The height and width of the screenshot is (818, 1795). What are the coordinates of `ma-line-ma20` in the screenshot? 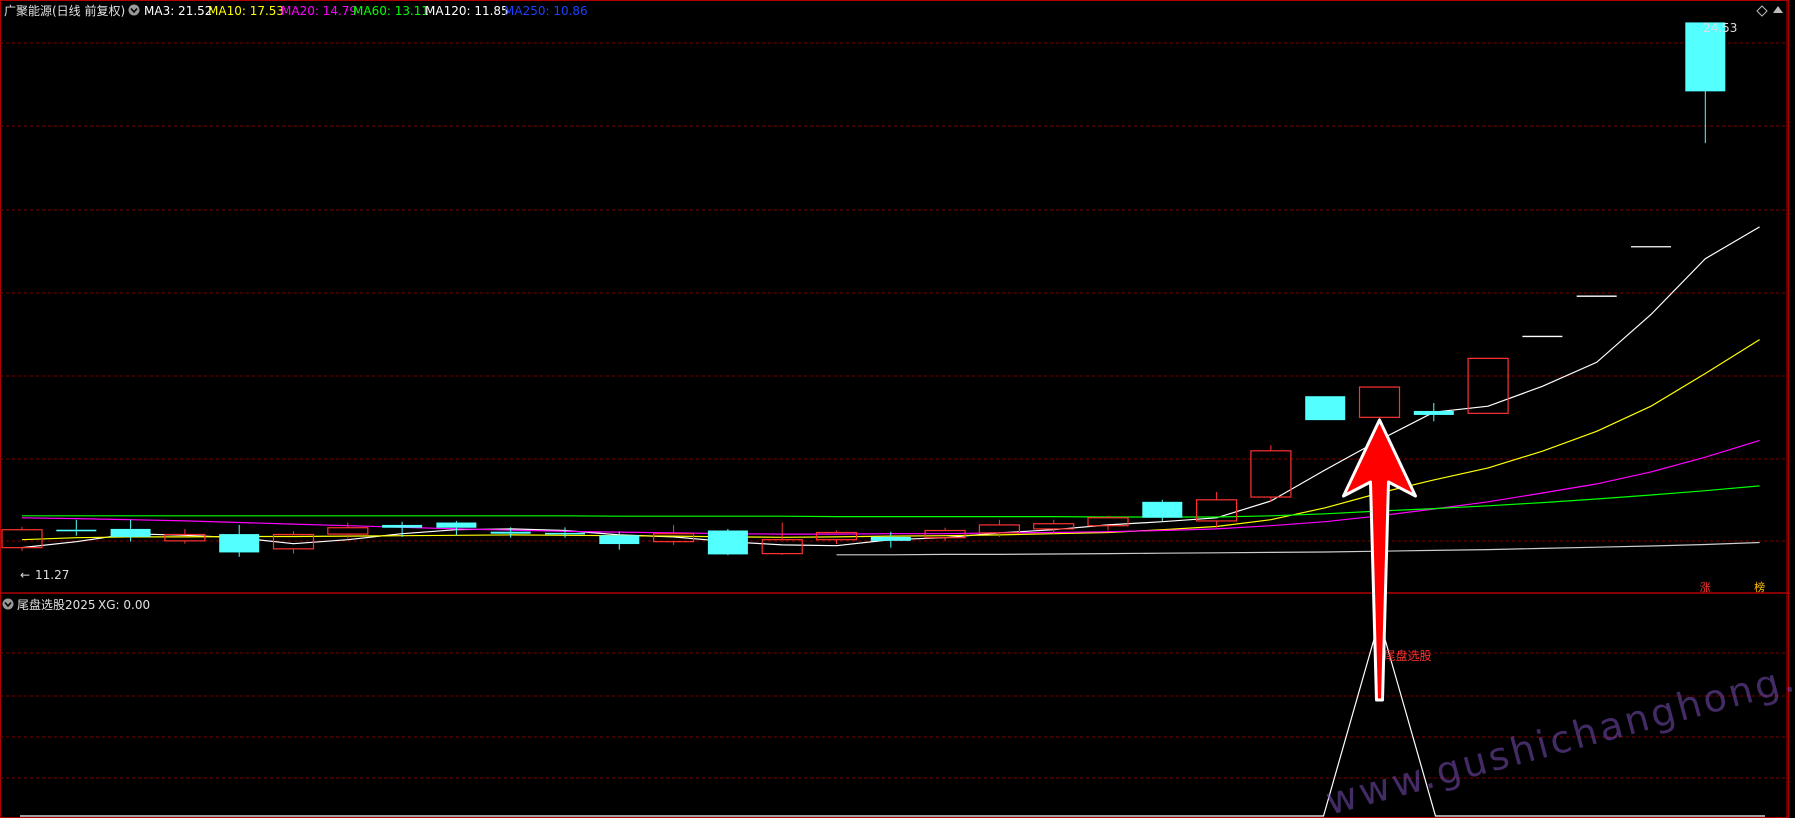 It's located at (890, 487).